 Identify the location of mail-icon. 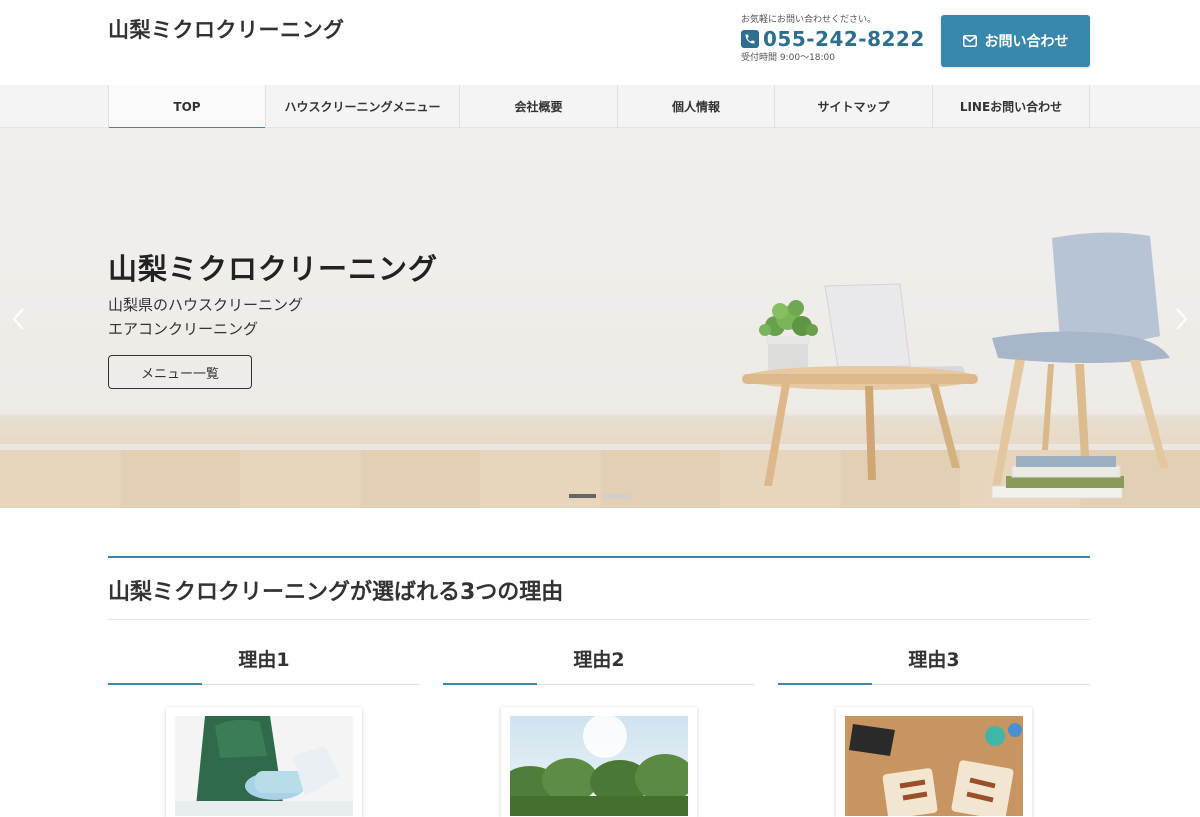
(969, 41).